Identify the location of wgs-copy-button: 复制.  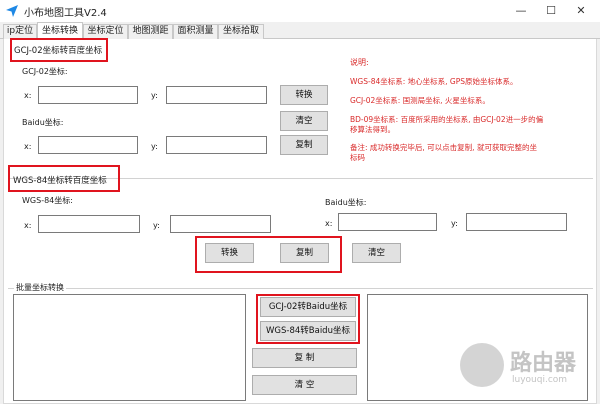
(304, 253).